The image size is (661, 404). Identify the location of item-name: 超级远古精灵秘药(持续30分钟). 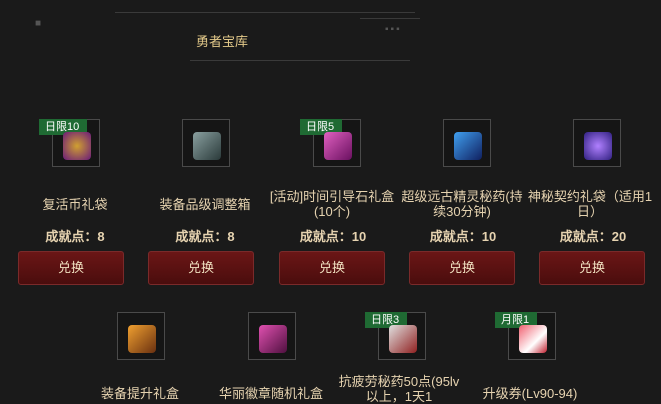
(462, 204).